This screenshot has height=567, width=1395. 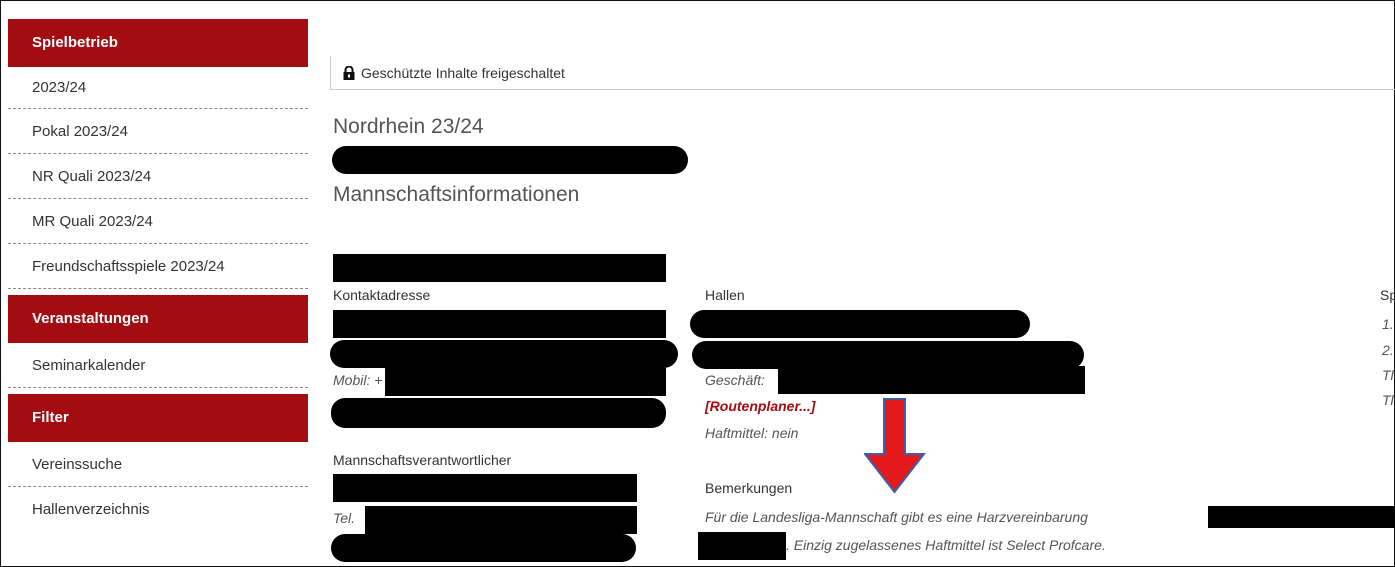 What do you see at coordinates (158, 418) in the screenshot?
I see `sidebar-header-filter: Filter` at bounding box center [158, 418].